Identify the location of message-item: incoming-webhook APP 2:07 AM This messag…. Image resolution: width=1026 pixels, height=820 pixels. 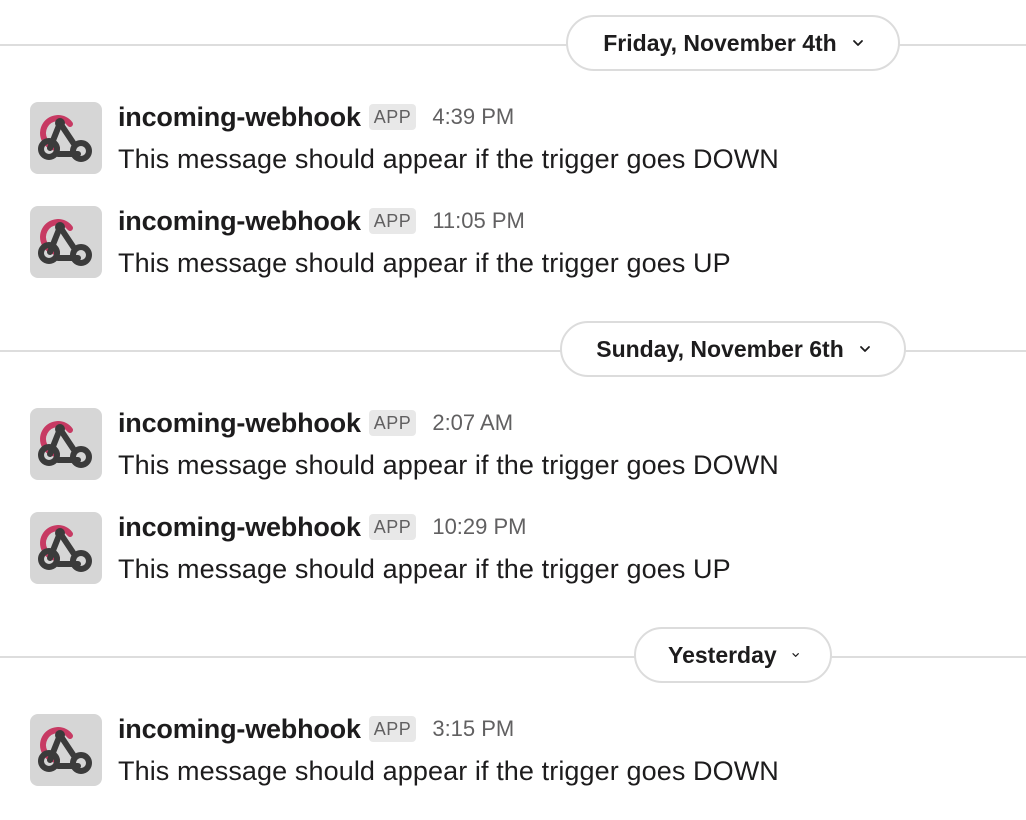
(513, 453).